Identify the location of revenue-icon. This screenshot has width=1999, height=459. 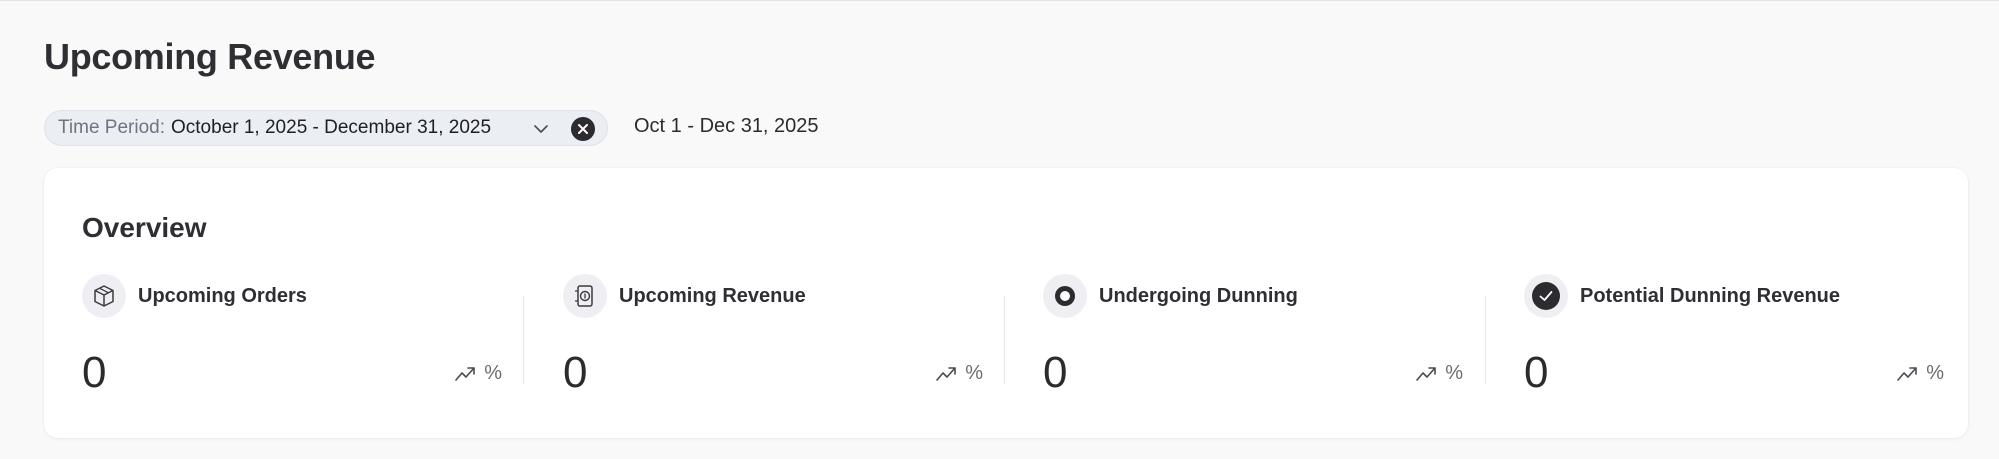
(585, 296).